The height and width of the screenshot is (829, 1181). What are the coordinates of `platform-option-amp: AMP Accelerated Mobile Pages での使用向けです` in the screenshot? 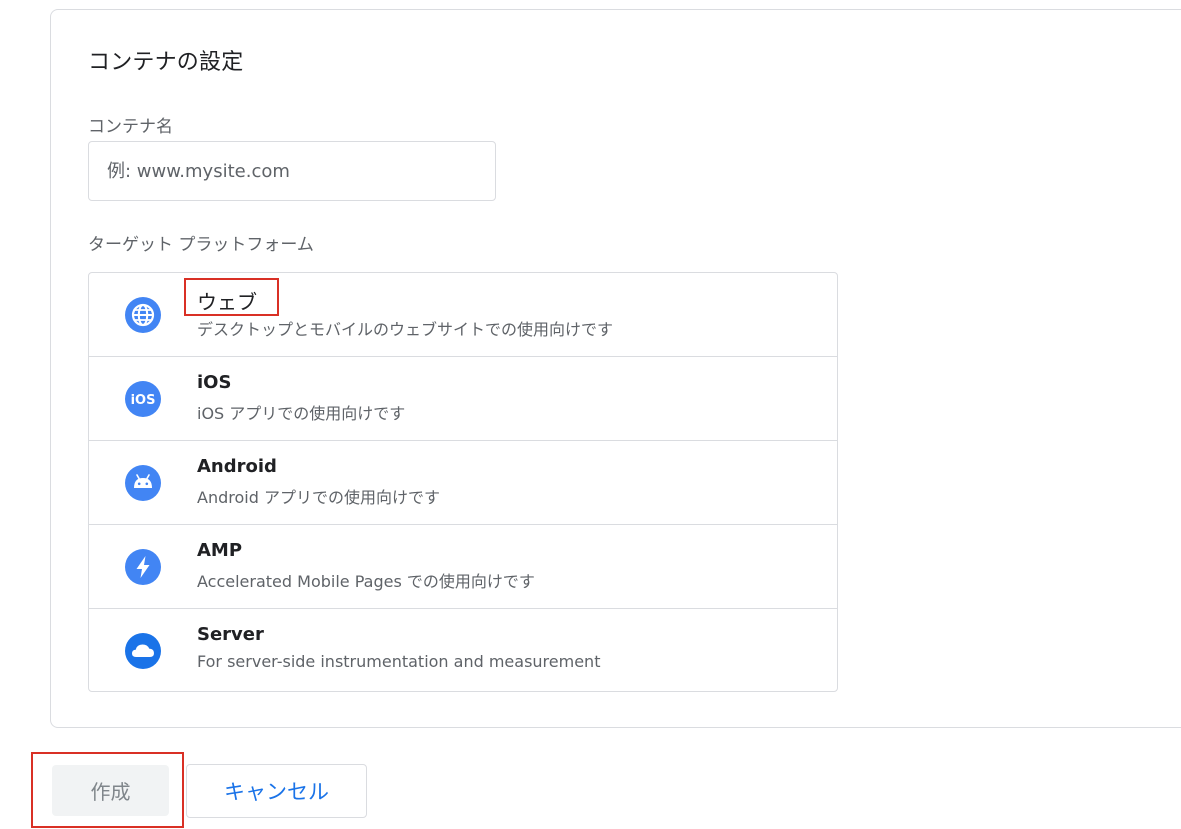 It's located at (463, 567).